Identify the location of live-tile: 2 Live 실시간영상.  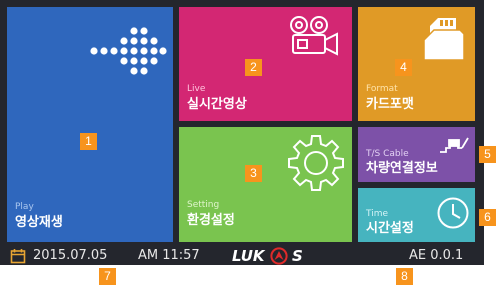
(265, 64).